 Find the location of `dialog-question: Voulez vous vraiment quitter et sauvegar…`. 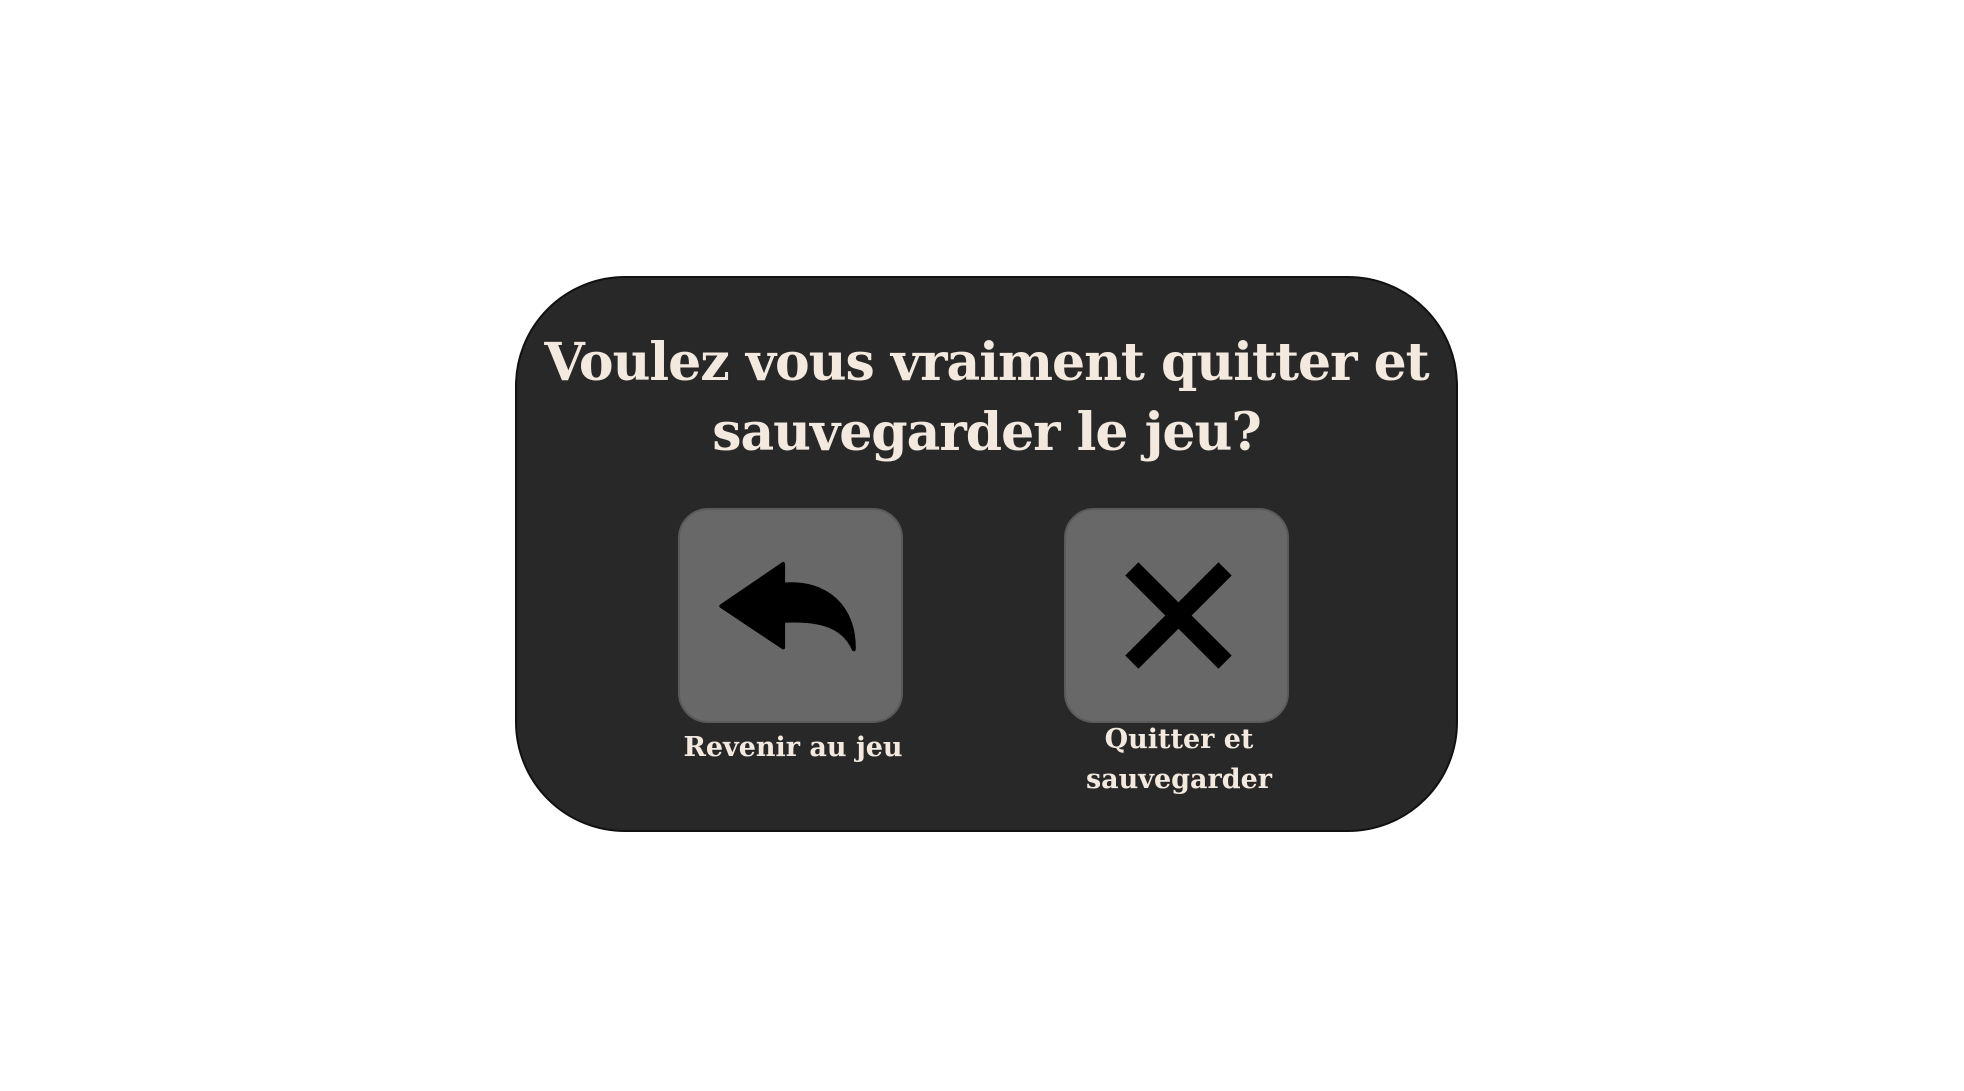

dialog-question: Voulez vous vraiment quitter et sauvegar… is located at coordinates (986, 397).